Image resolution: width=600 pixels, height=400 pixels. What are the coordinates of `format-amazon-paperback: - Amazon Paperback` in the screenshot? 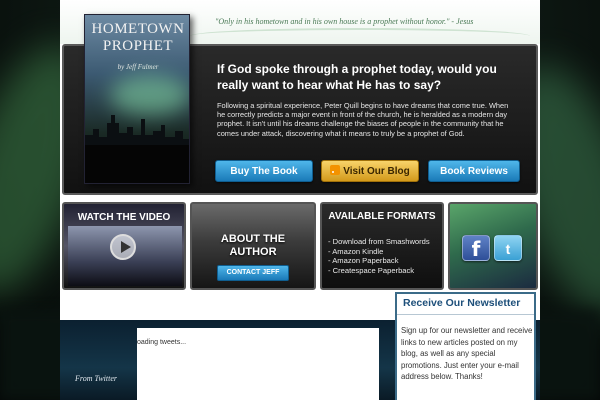 It's located at (379, 261).